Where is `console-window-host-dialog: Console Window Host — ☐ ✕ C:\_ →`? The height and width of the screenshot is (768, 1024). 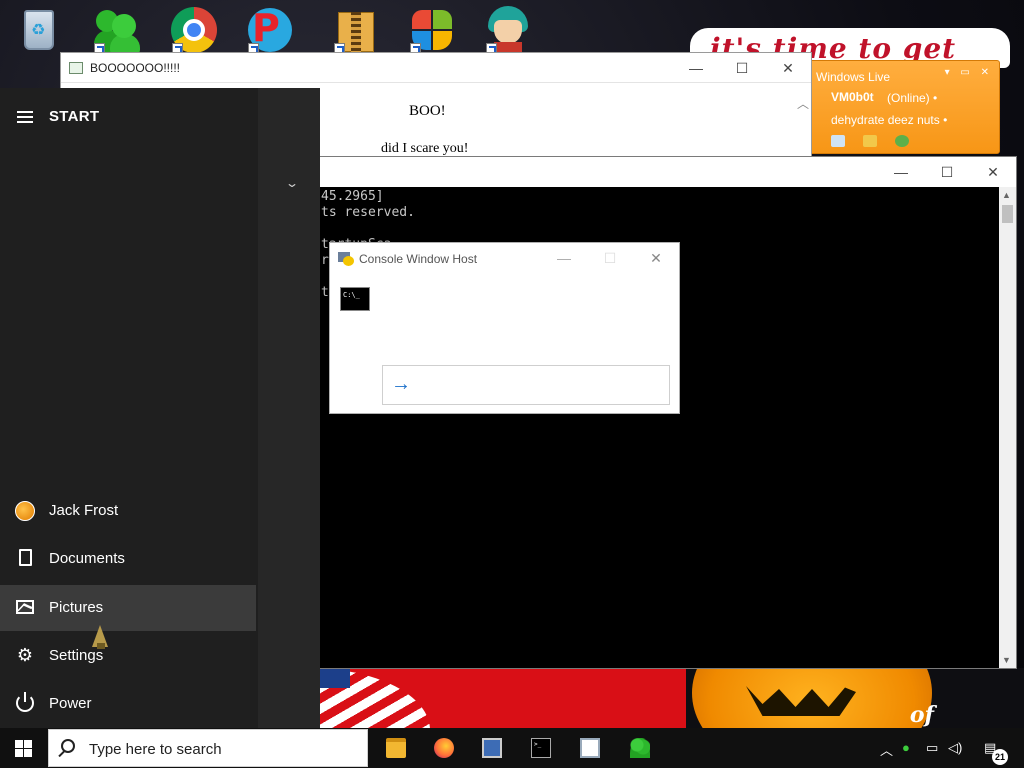
console-window-host-dialog: Console Window Host — ☐ ✕ C:\_ → is located at coordinates (504, 328).